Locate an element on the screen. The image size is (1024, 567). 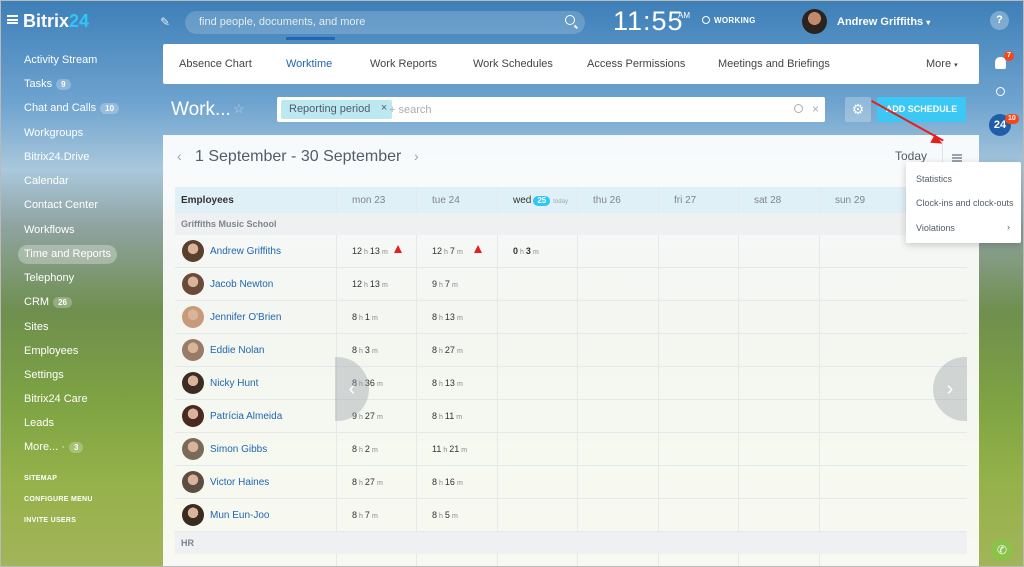
period-label: 1 September - 30 September is located at coordinates (298, 156).